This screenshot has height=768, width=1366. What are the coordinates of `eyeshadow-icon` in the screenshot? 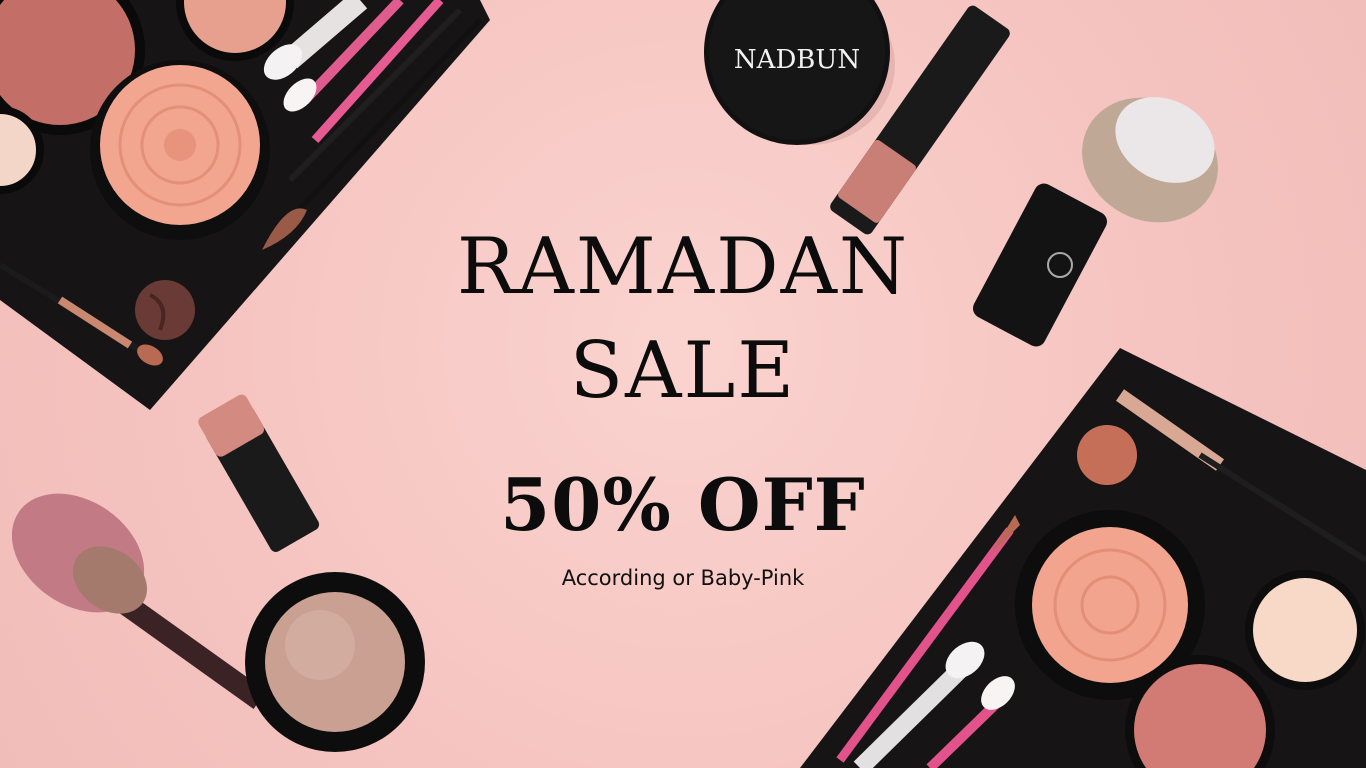 It's located at (335, 662).